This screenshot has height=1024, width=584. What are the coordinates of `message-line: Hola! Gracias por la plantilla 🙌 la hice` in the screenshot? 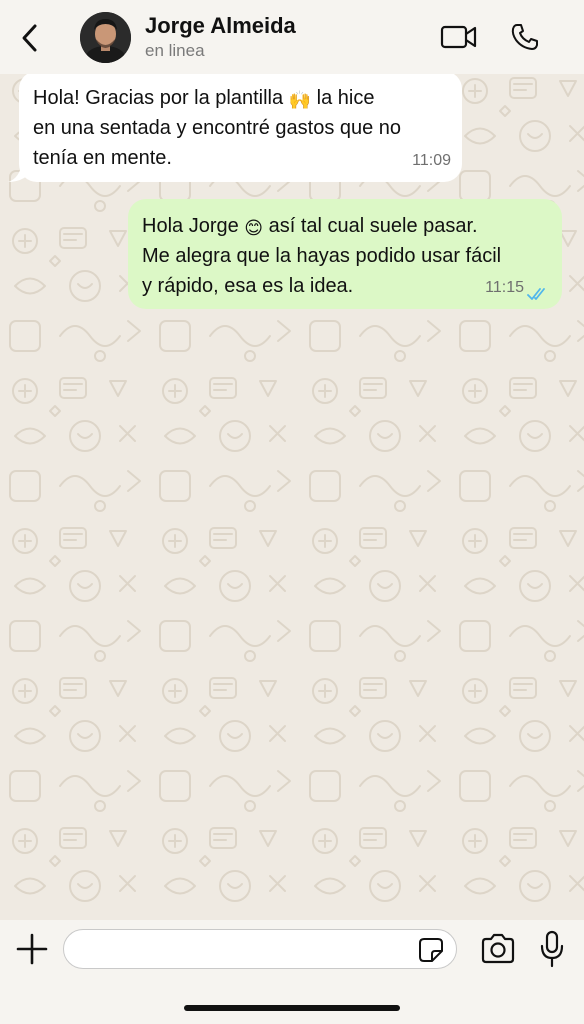 It's located at (240, 98).